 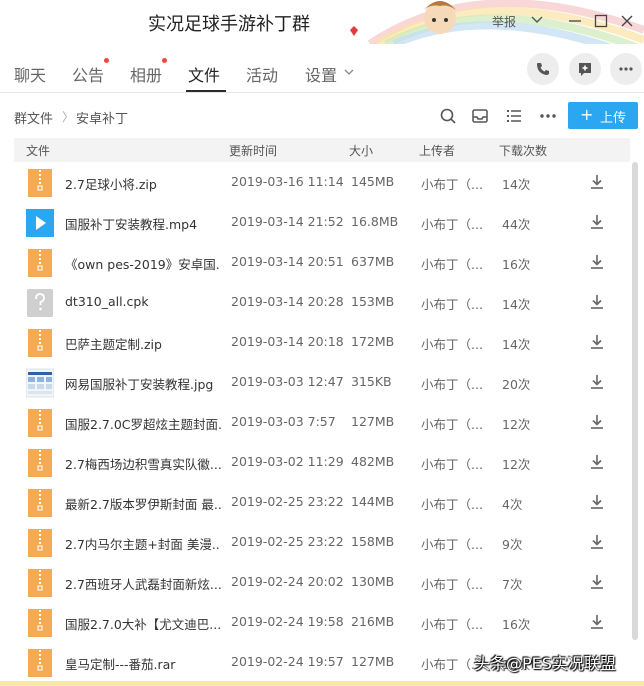 I want to click on bottom-edge, so click(x=322, y=683).